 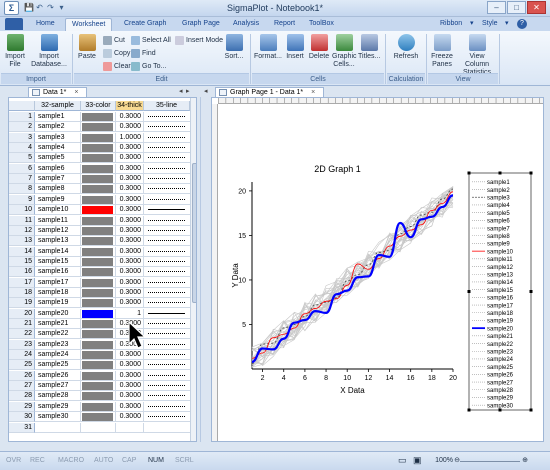 What do you see at coordinates (22, 334) in the screenshot?
I see `row-number: 22` at bounding box center [22, 334].